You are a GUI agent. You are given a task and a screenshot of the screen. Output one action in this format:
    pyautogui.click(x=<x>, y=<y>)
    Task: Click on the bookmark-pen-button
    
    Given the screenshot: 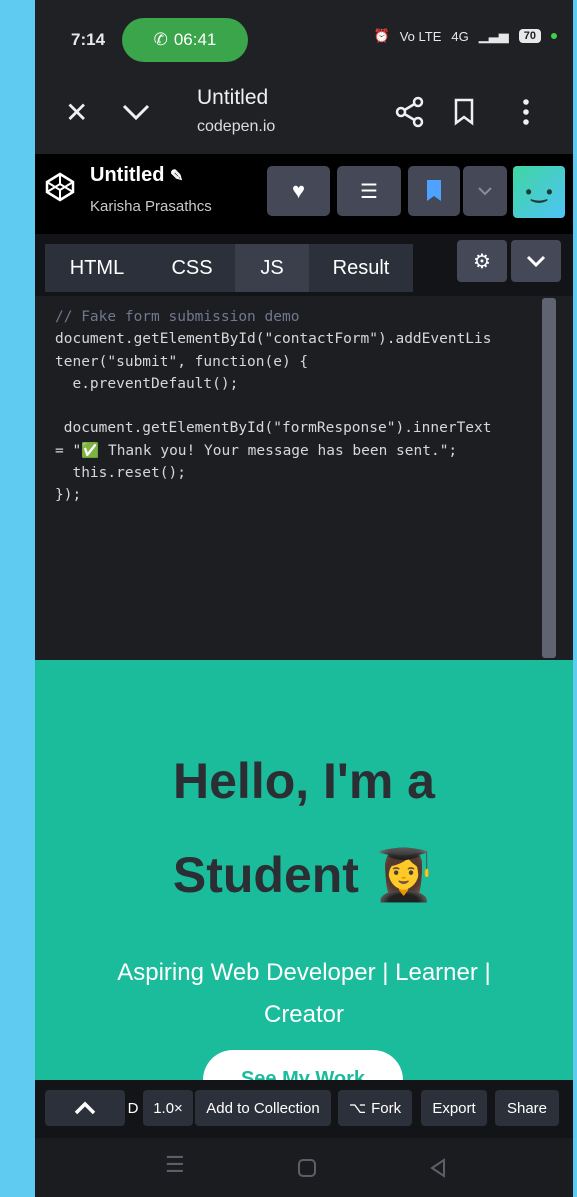 What is the action you would take?
    pyautogui.click(x=434, y=191)
    